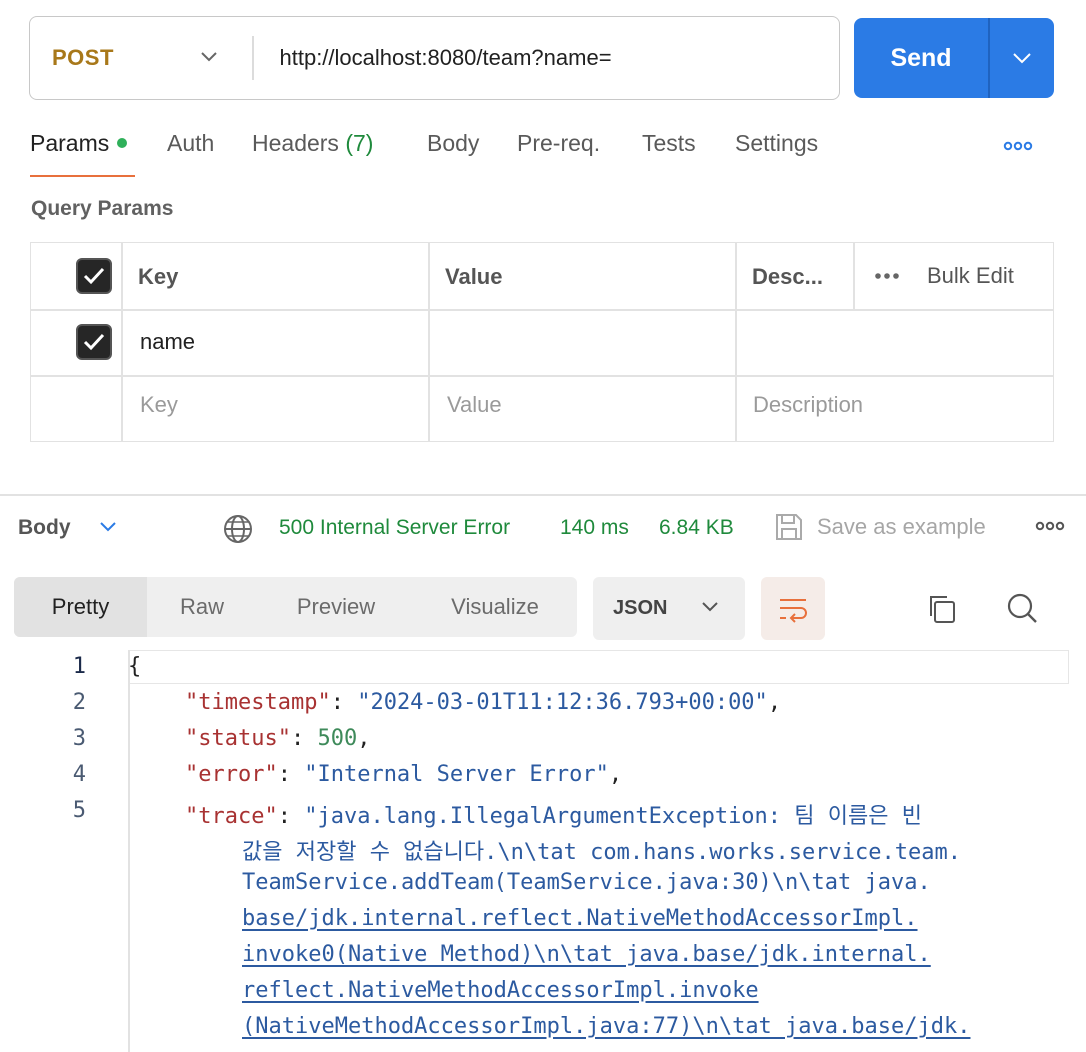 Image resolution: width=1086 pixels, height=1052 pixels. What do you see at coordinates (901, 527) in the screenshot?
I see `save-as-example-button: Save as example` at bounding box center [901, 527].